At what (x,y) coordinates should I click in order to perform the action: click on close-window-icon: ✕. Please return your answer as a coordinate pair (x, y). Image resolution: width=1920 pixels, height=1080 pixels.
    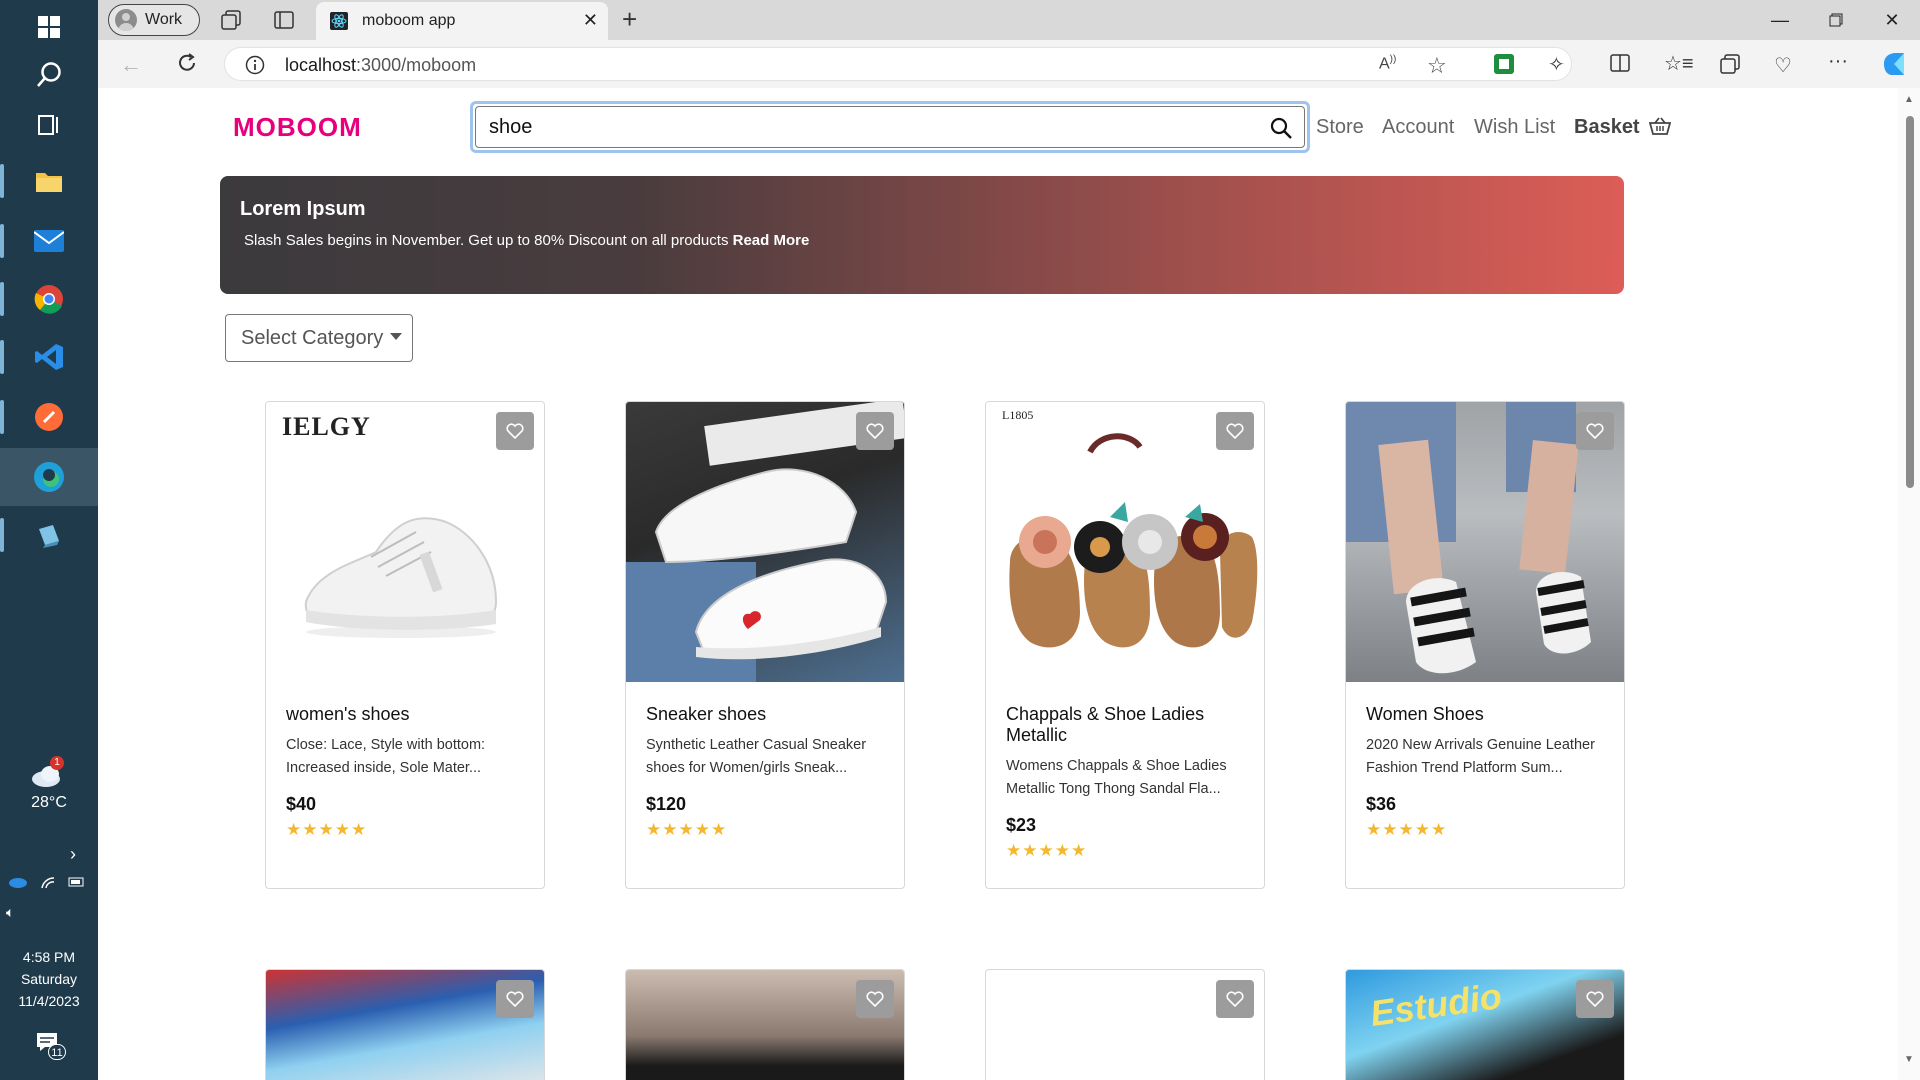
    Looking at the image, I should click on (1892, 20).